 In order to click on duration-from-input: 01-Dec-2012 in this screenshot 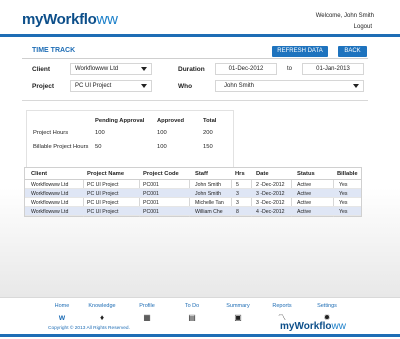, I will do `click(246, 69)`.